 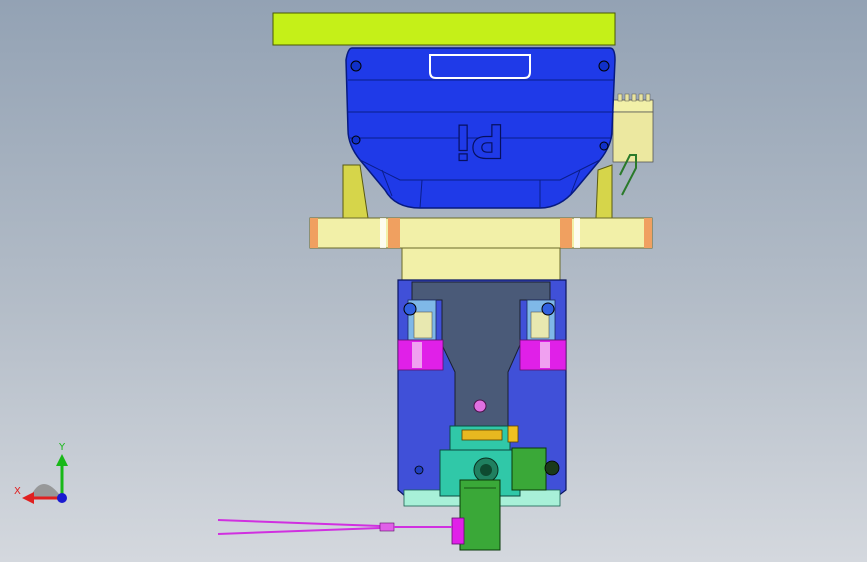 What do you see at coordinates (45, 479) in the screenshot?
I see `axis-triad-icon` at bounding box center [45, 479].